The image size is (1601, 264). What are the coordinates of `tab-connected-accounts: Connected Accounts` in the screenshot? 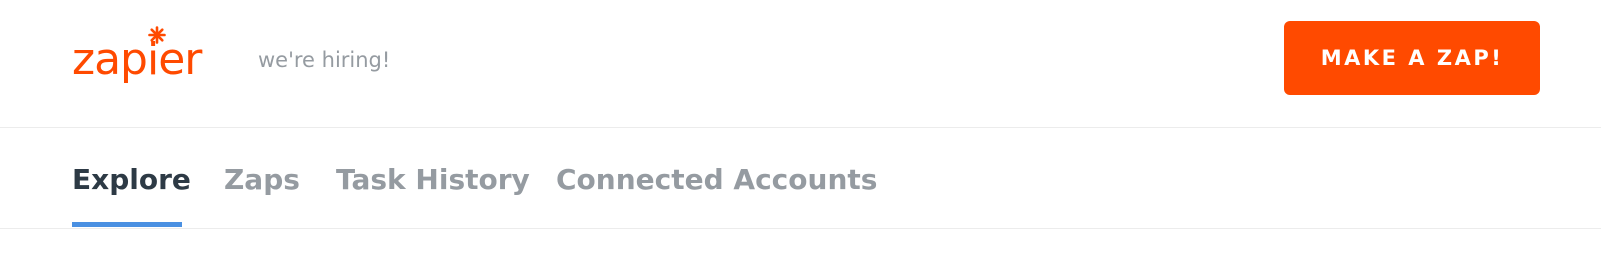 It's located at (716, 178).